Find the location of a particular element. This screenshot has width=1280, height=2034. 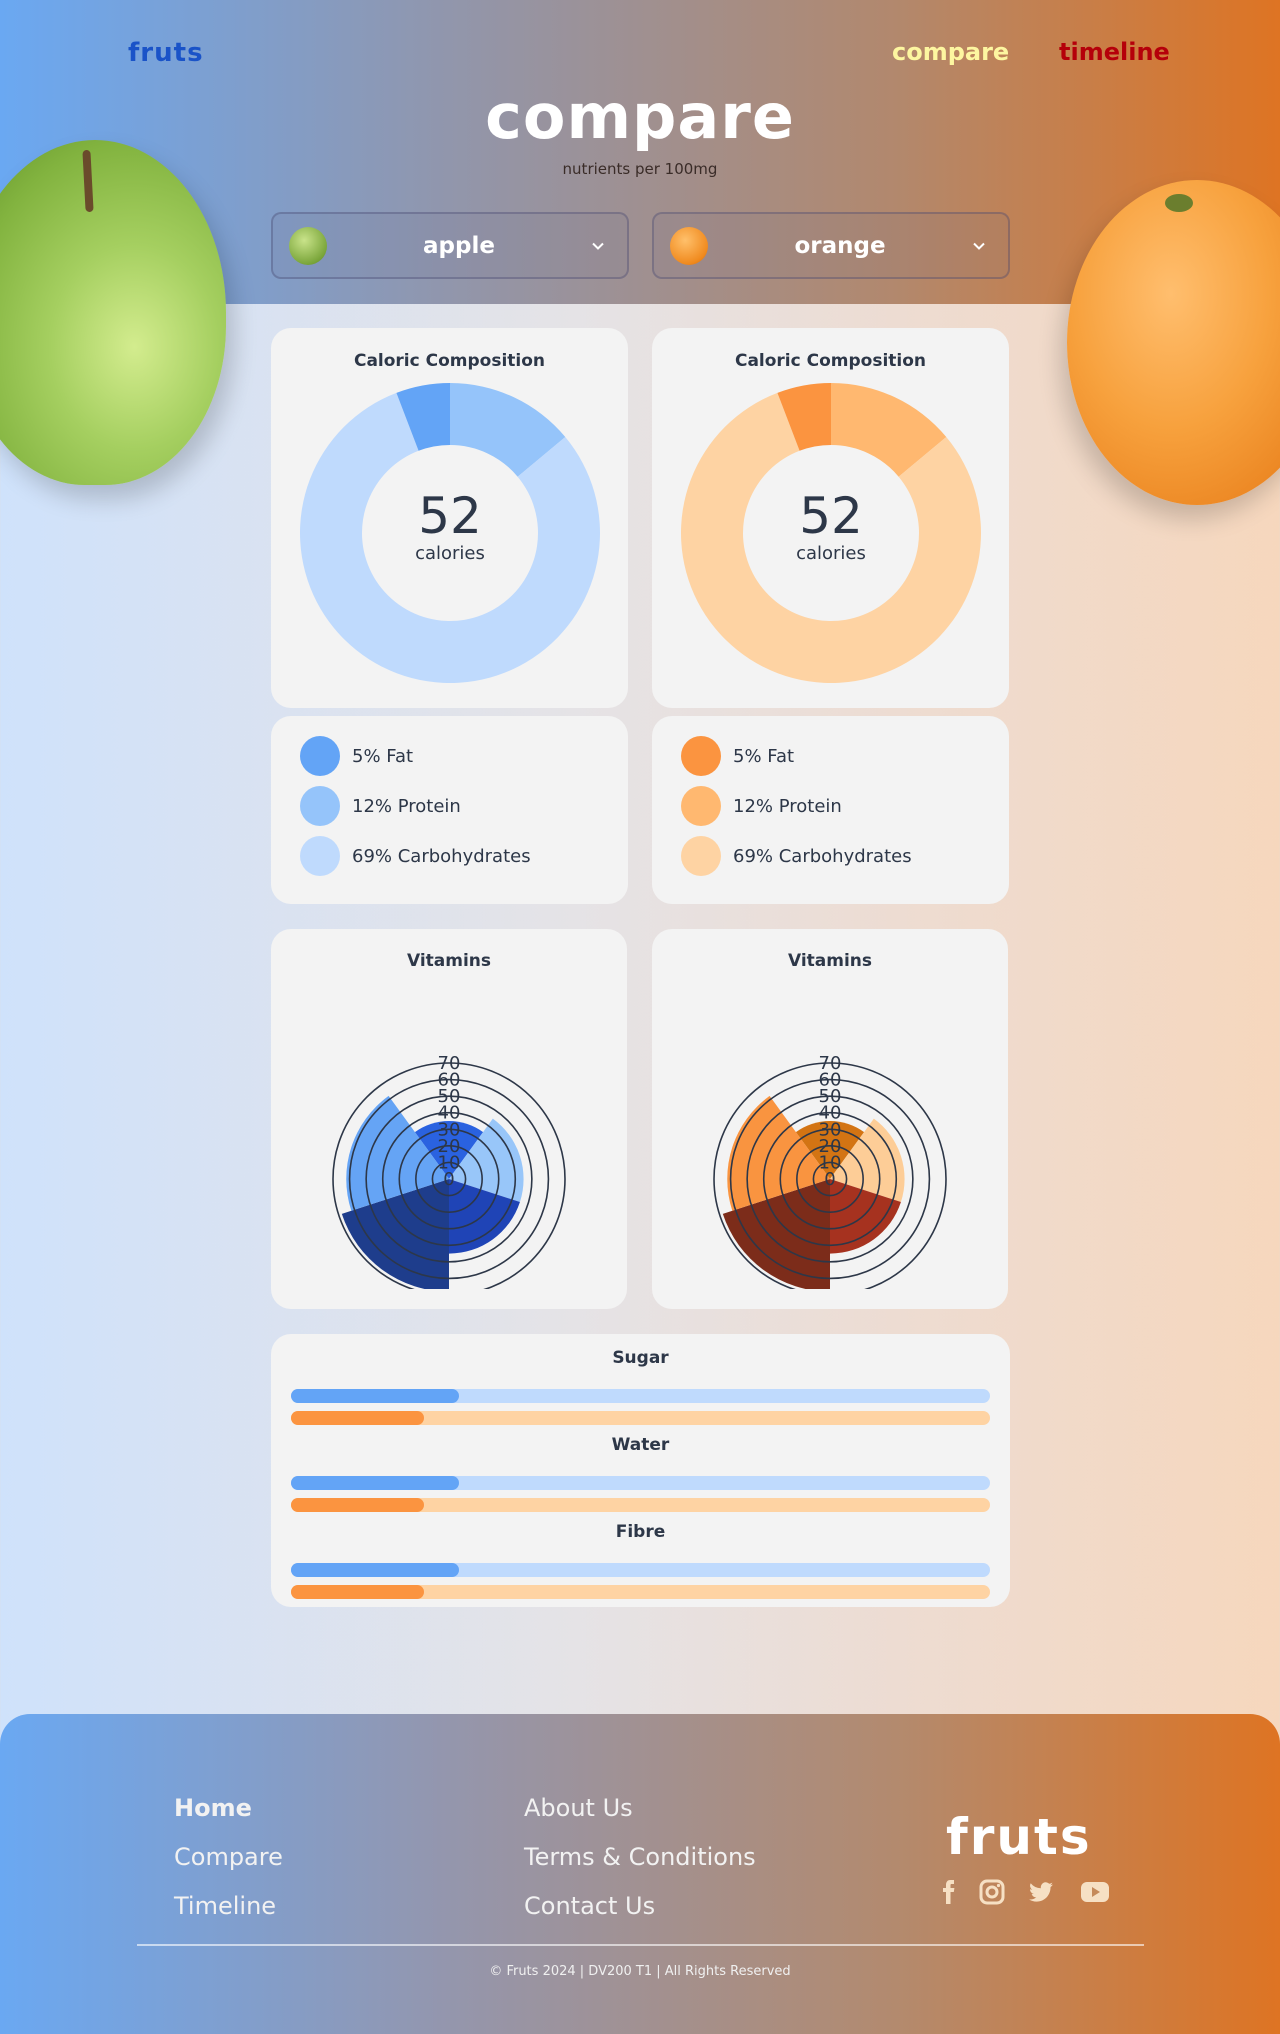

vitamins-card-apple: Vitamins 0 10 20 30 40 50 60 70 is located at coordinates (449, 1119).